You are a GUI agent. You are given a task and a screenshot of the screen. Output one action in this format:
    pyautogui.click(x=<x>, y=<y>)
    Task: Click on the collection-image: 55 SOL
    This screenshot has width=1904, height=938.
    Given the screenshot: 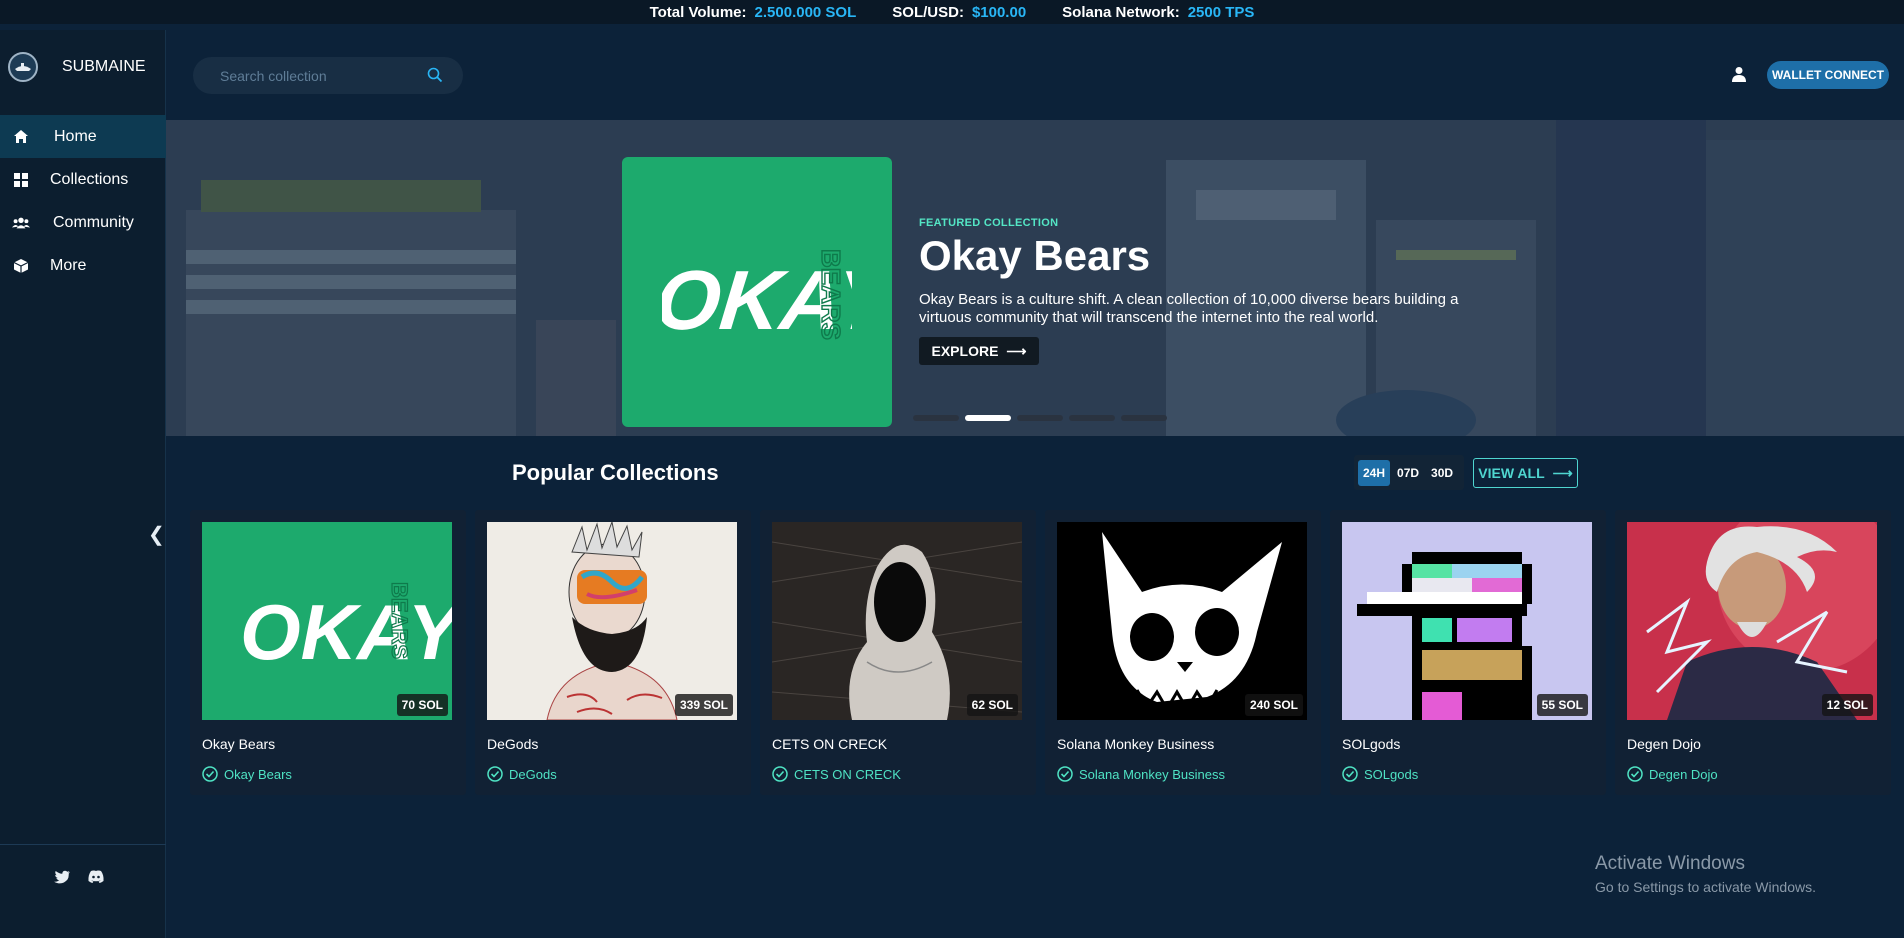 What is the action you would take?
    pyautogui.click(x=1467, y=621)
    